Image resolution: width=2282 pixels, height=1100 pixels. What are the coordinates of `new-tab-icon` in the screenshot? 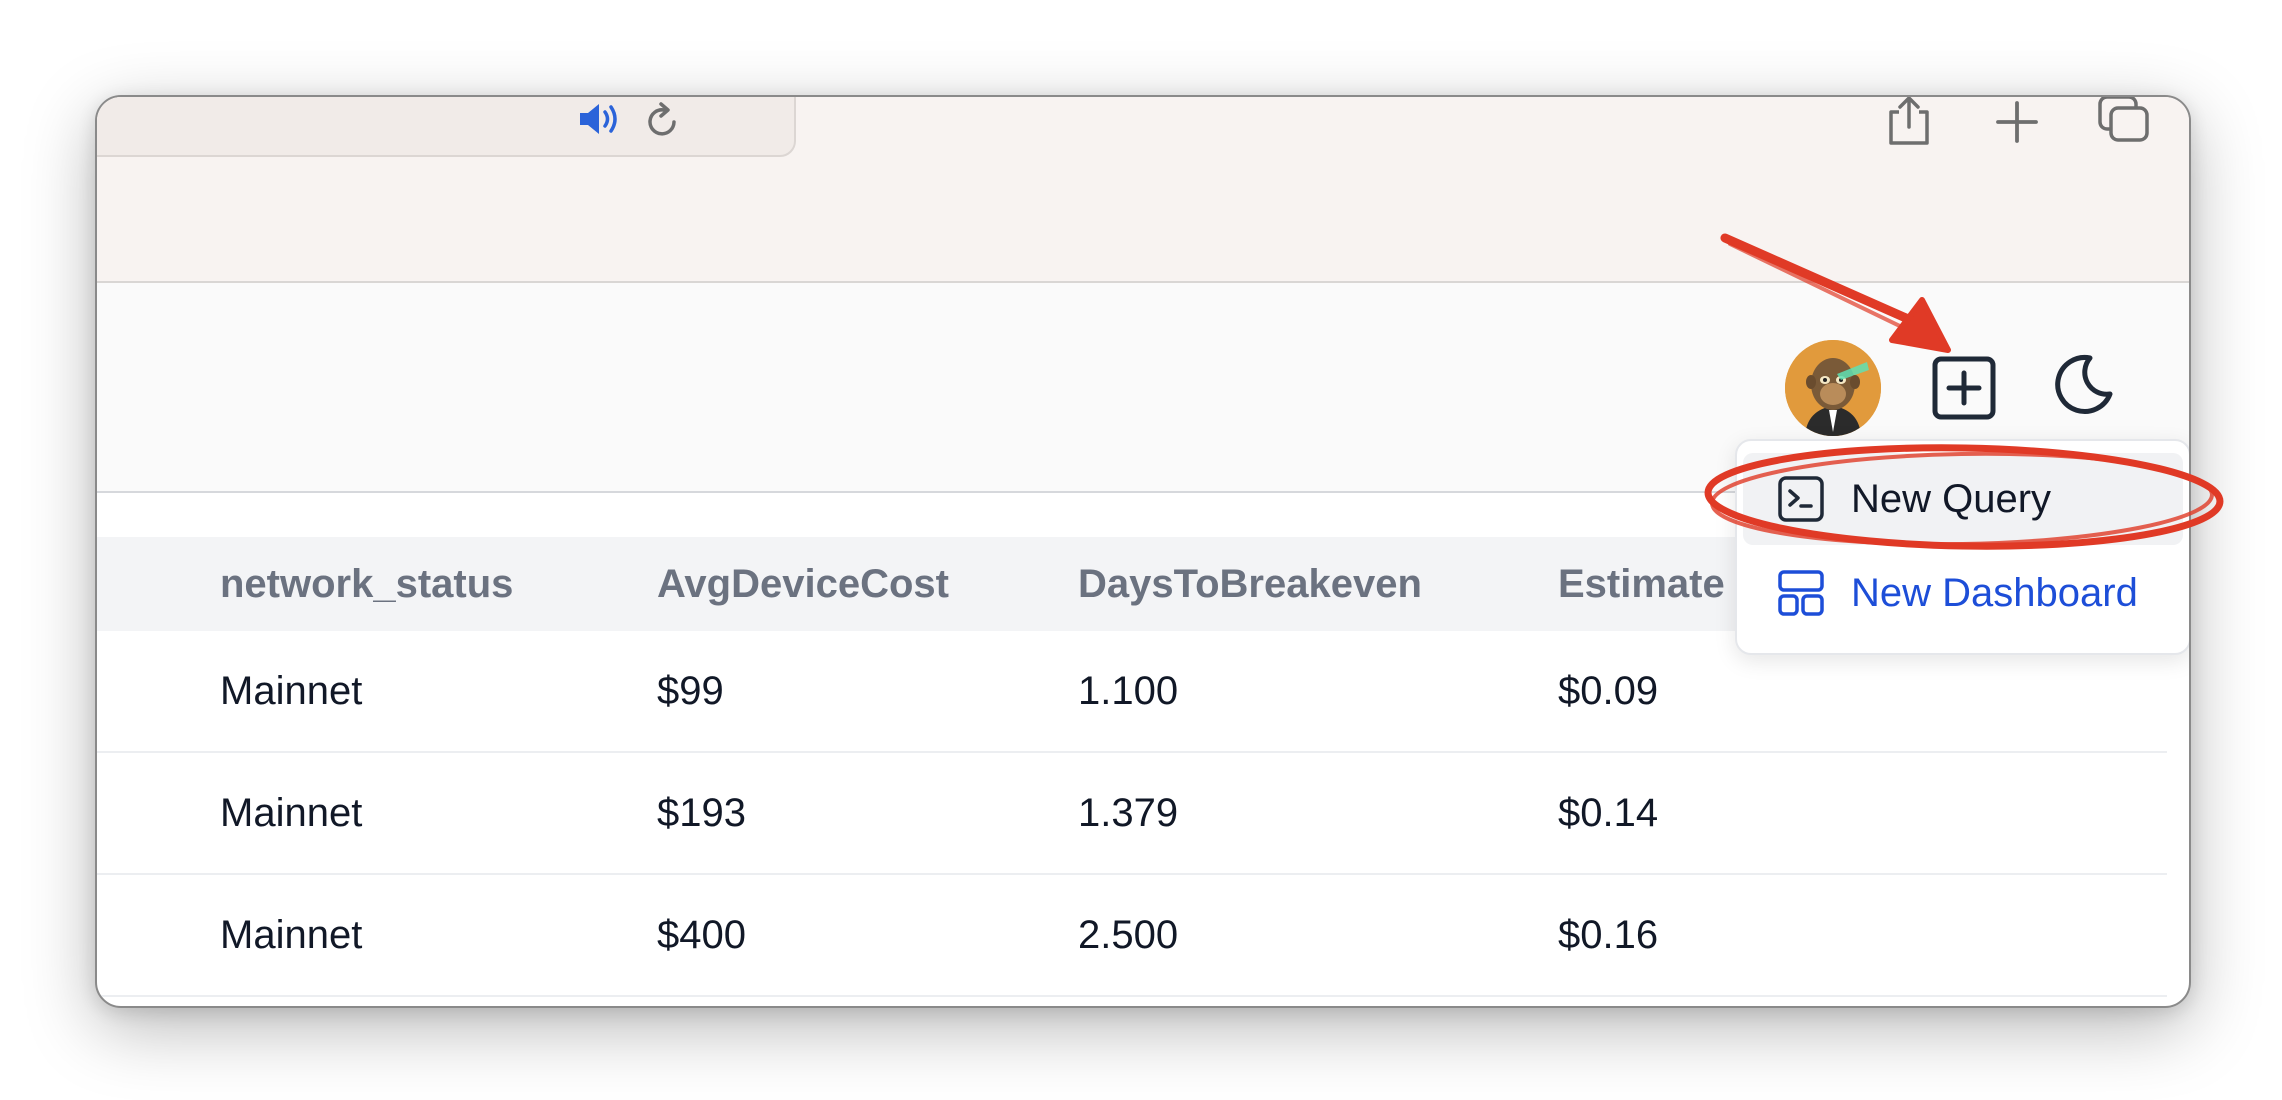 It's located at (2017, 122).